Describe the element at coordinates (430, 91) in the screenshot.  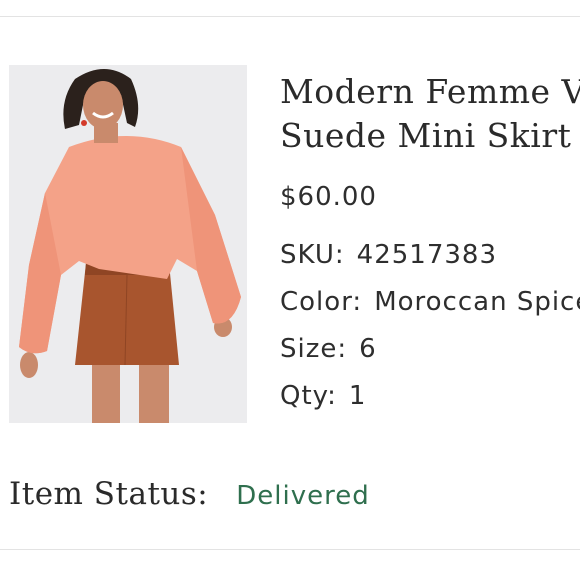
I see `product-title-line-1: Modern Femme Vegan` at that location.